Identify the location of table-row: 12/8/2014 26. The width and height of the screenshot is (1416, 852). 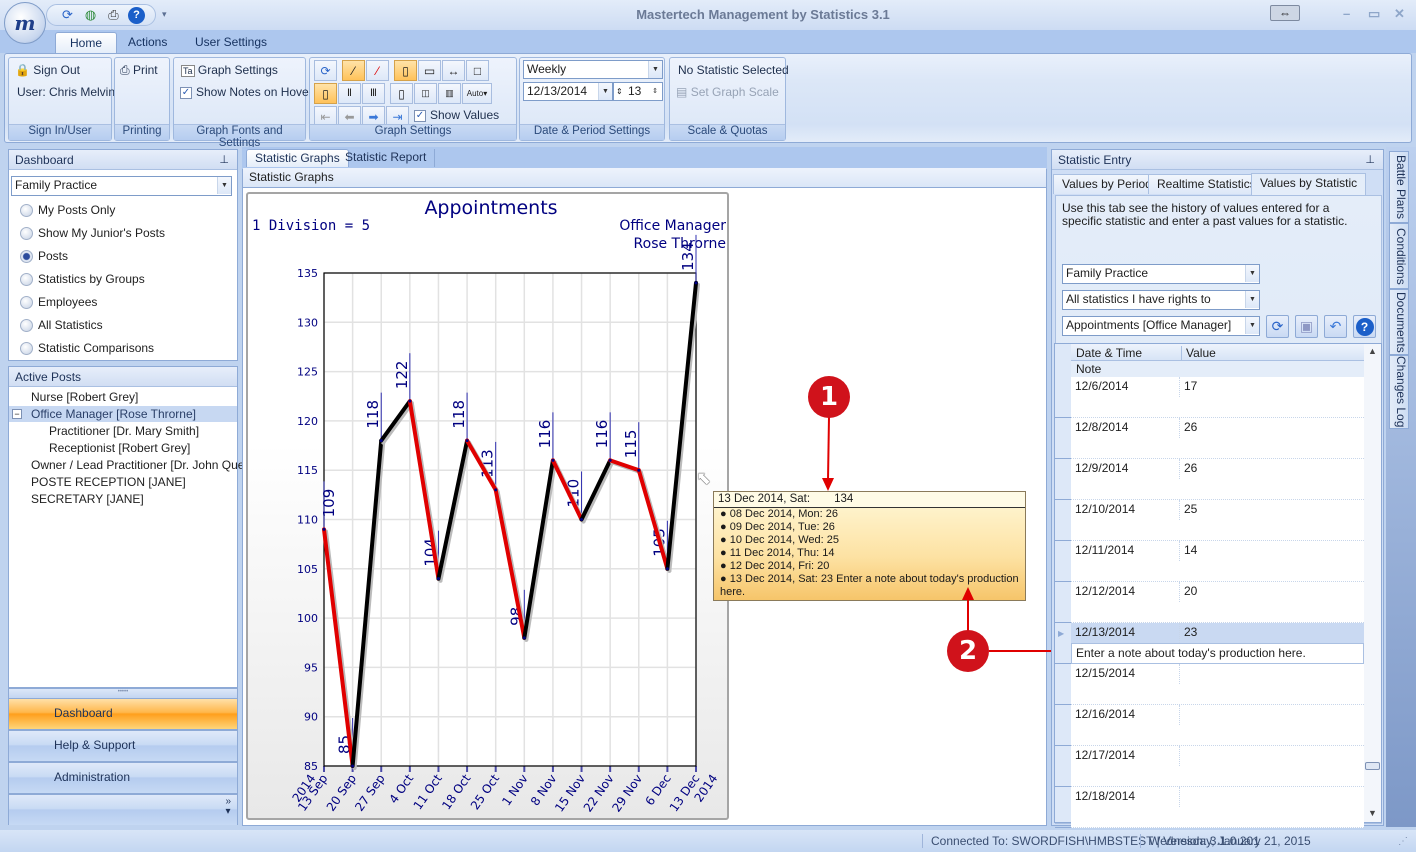
(1217, 438).